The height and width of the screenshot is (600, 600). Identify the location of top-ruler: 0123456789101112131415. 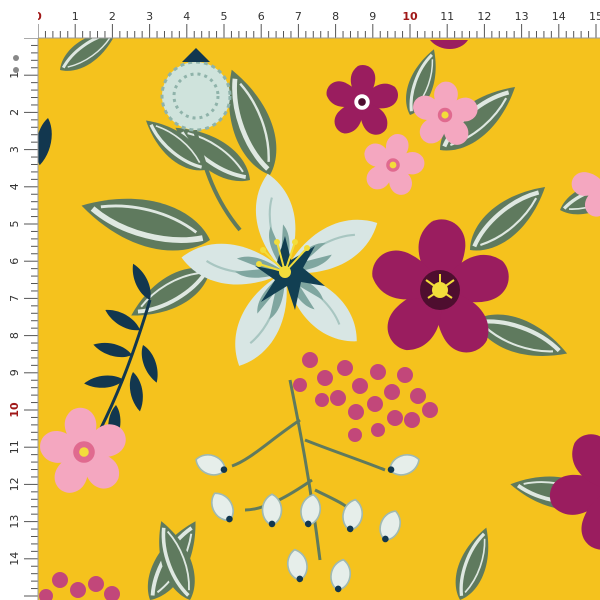
(300, 19).